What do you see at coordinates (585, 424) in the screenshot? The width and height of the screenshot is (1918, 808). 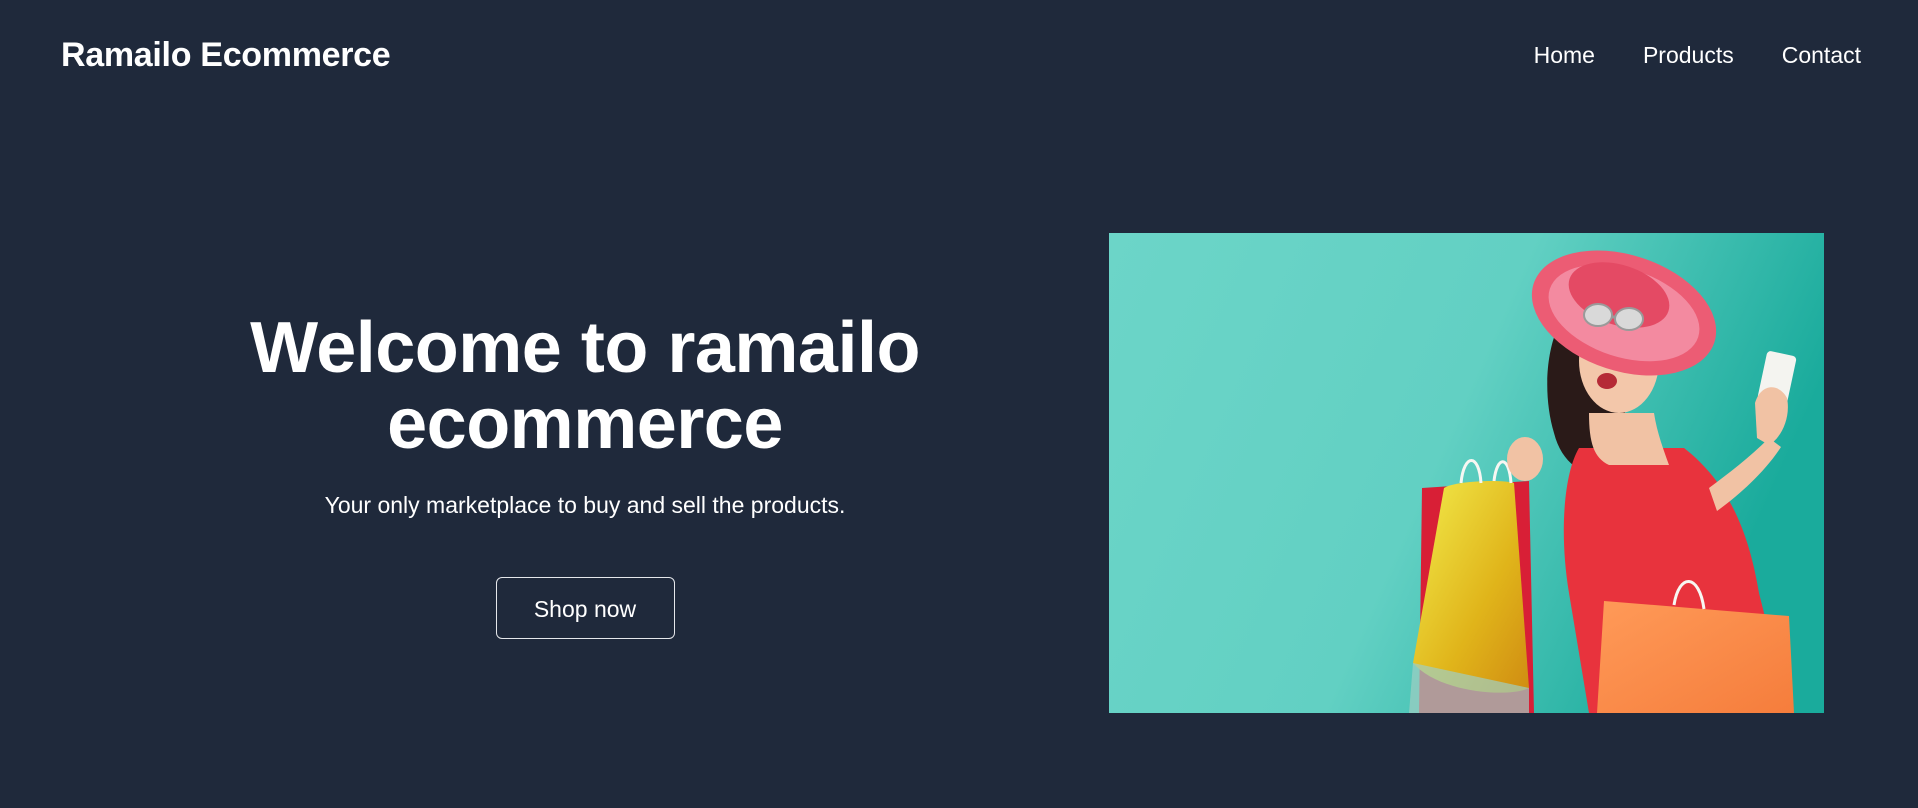 I see `hero-title-line-2: ecommerce` at bounding box center [585, 424].